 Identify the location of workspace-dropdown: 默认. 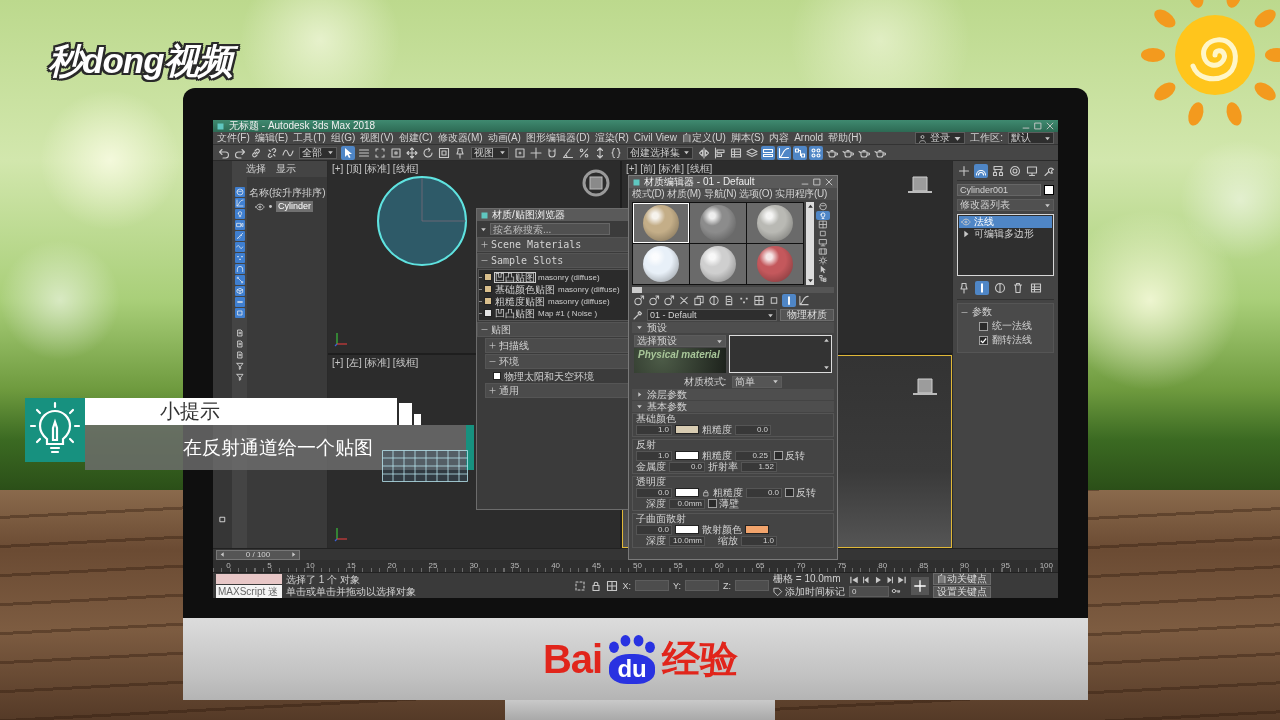
(1031, 138).